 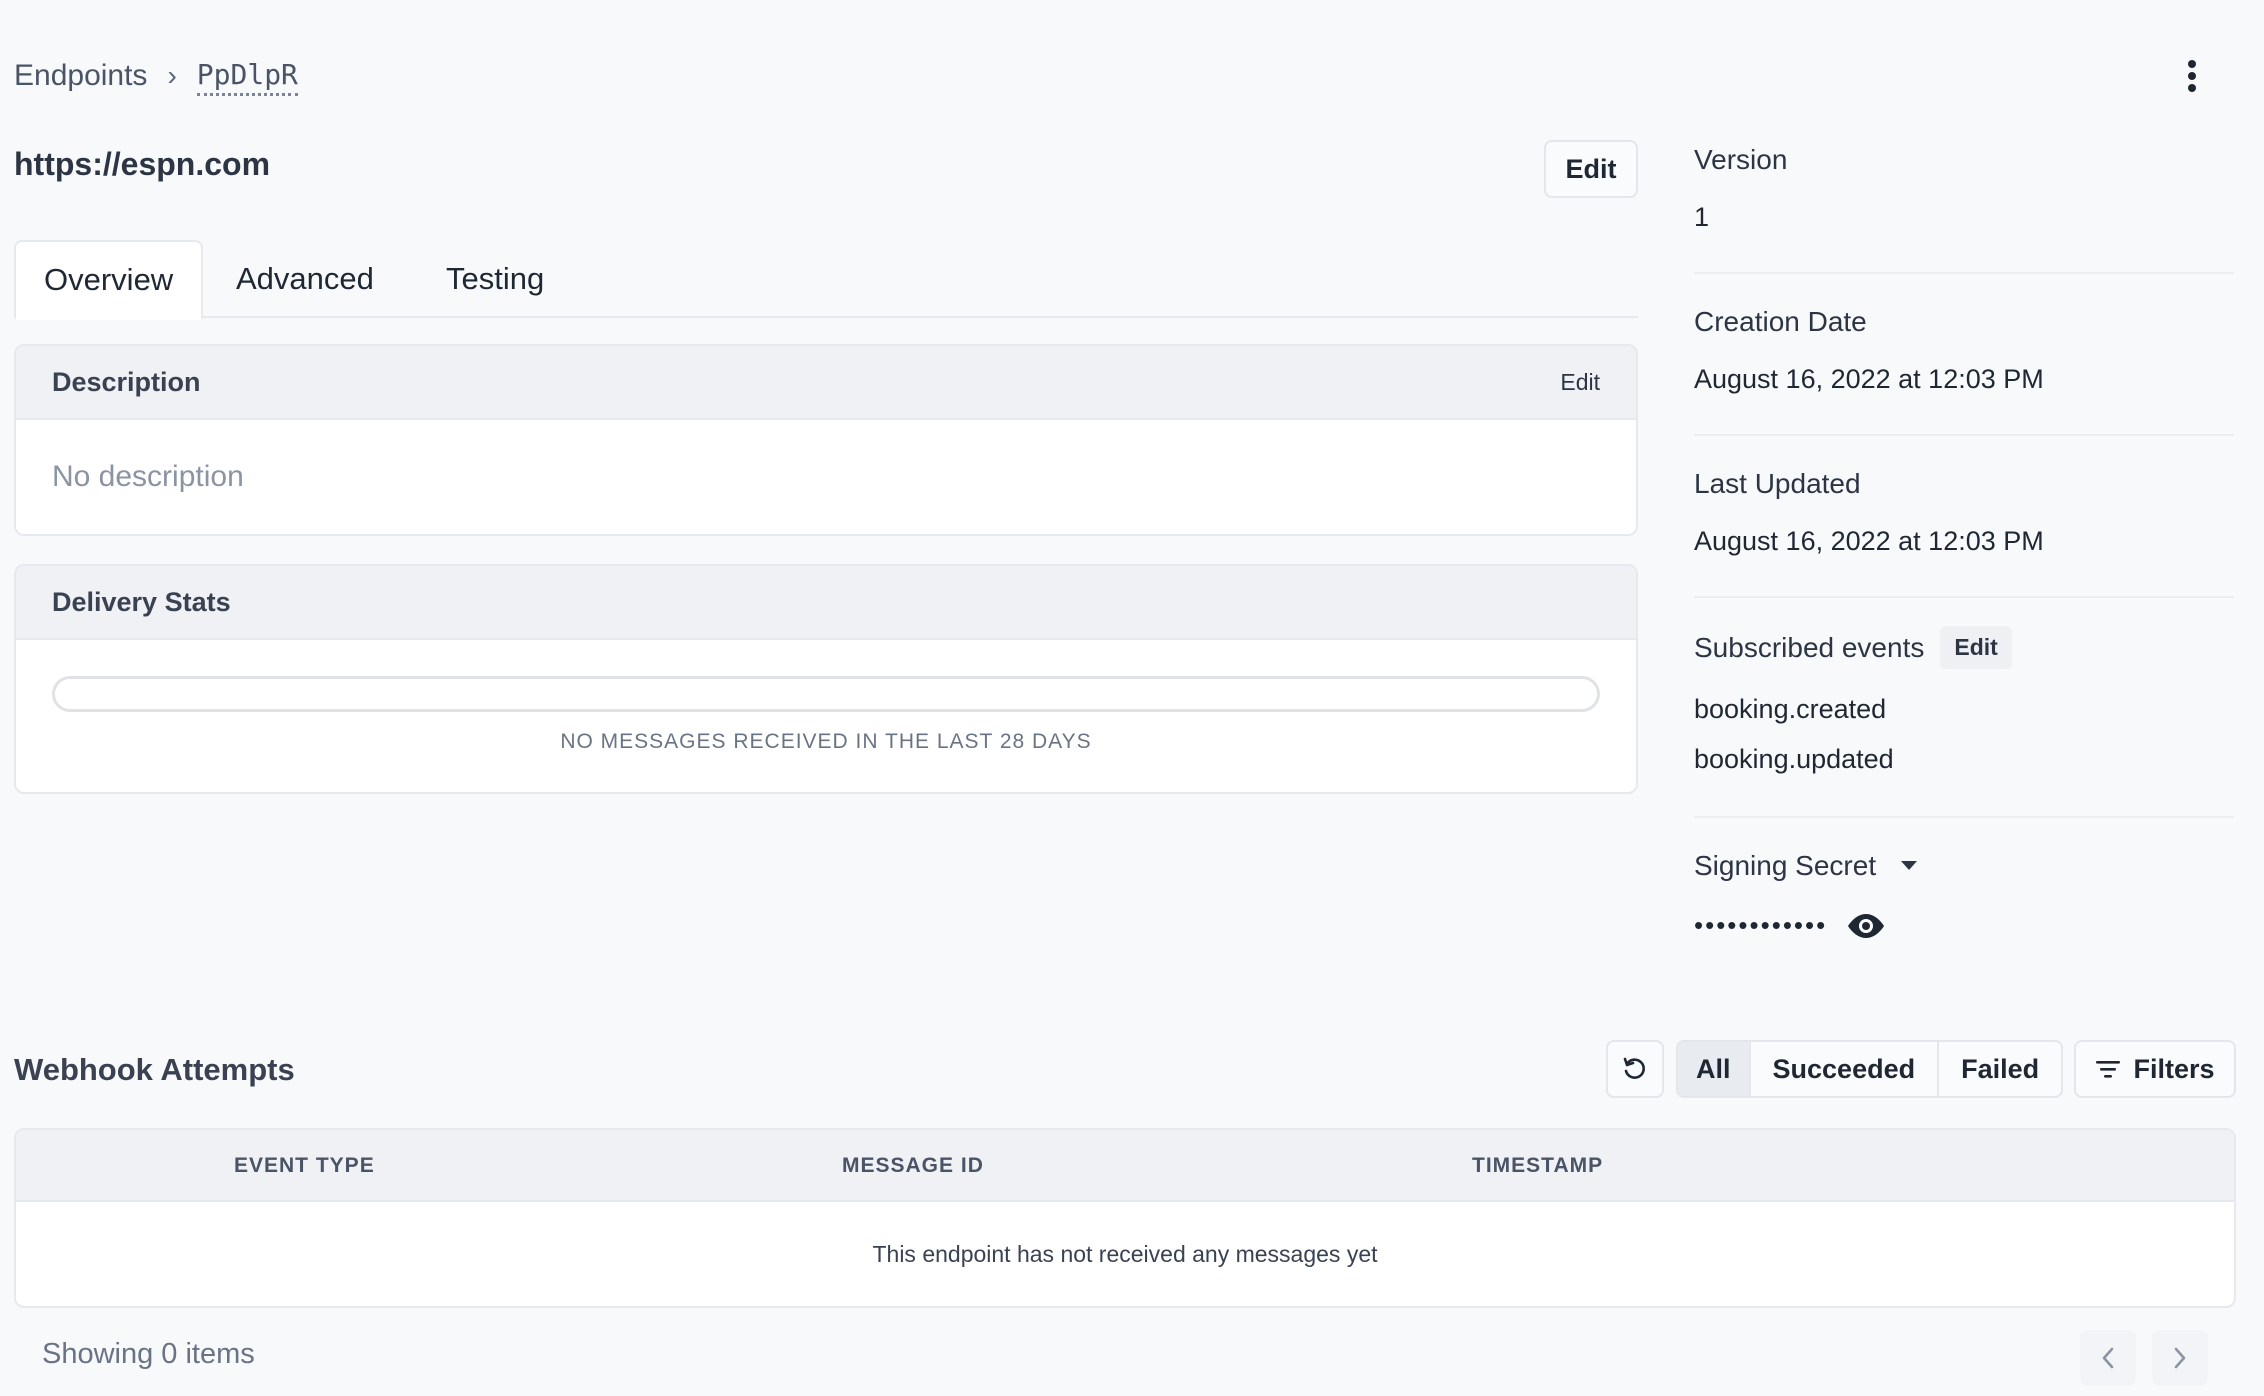 I want to click on event-item: booking.created, so click(x=1790, y=709).